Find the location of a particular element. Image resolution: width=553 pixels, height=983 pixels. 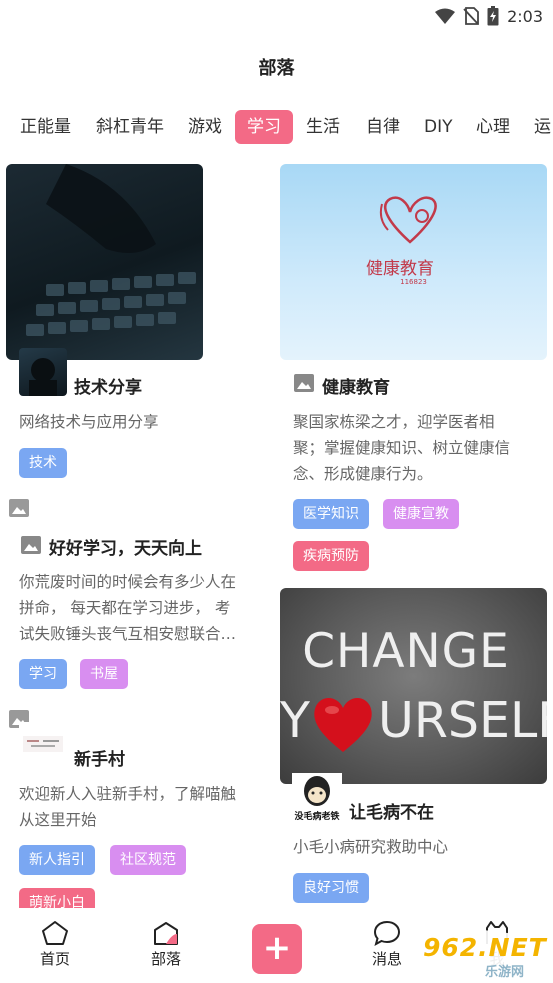

watermark-text: 962.NET is located at coordinates (485, 947).